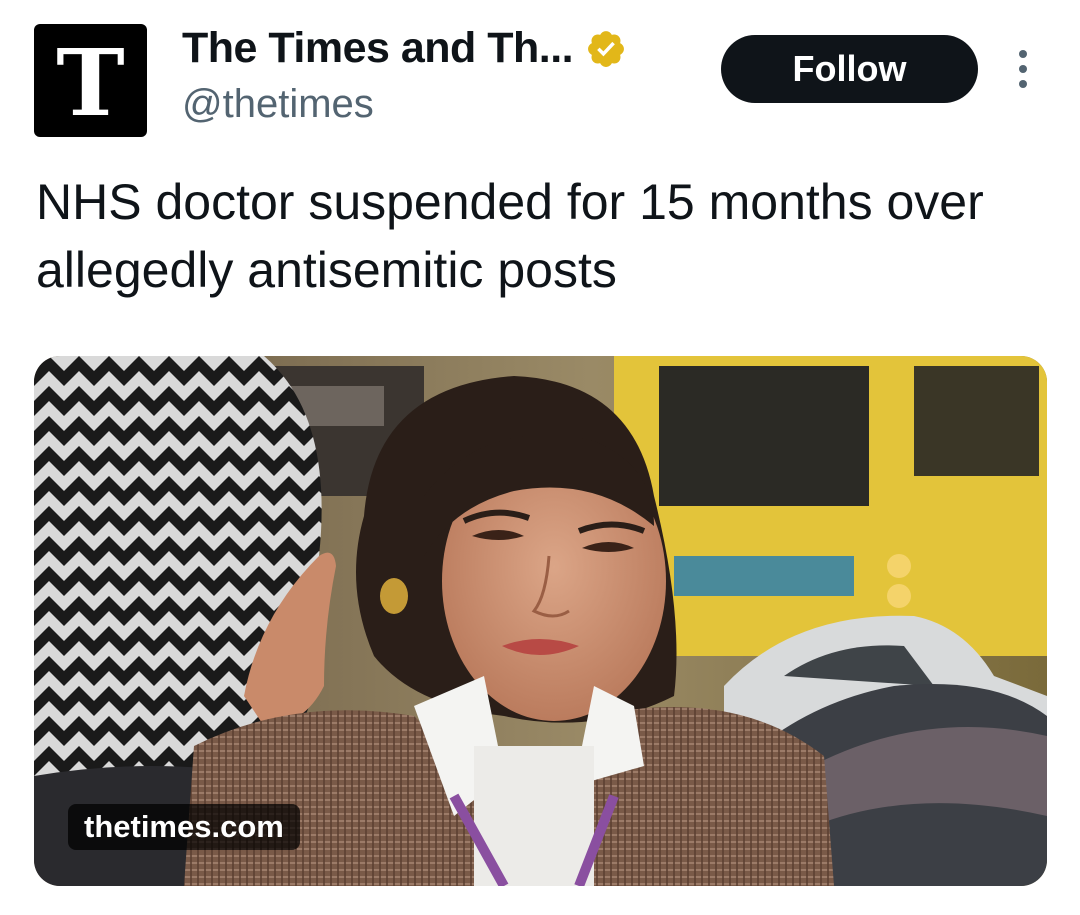 This screenshot has height=915, width=1080. I want to click on avatar: T, so click(90, 80).